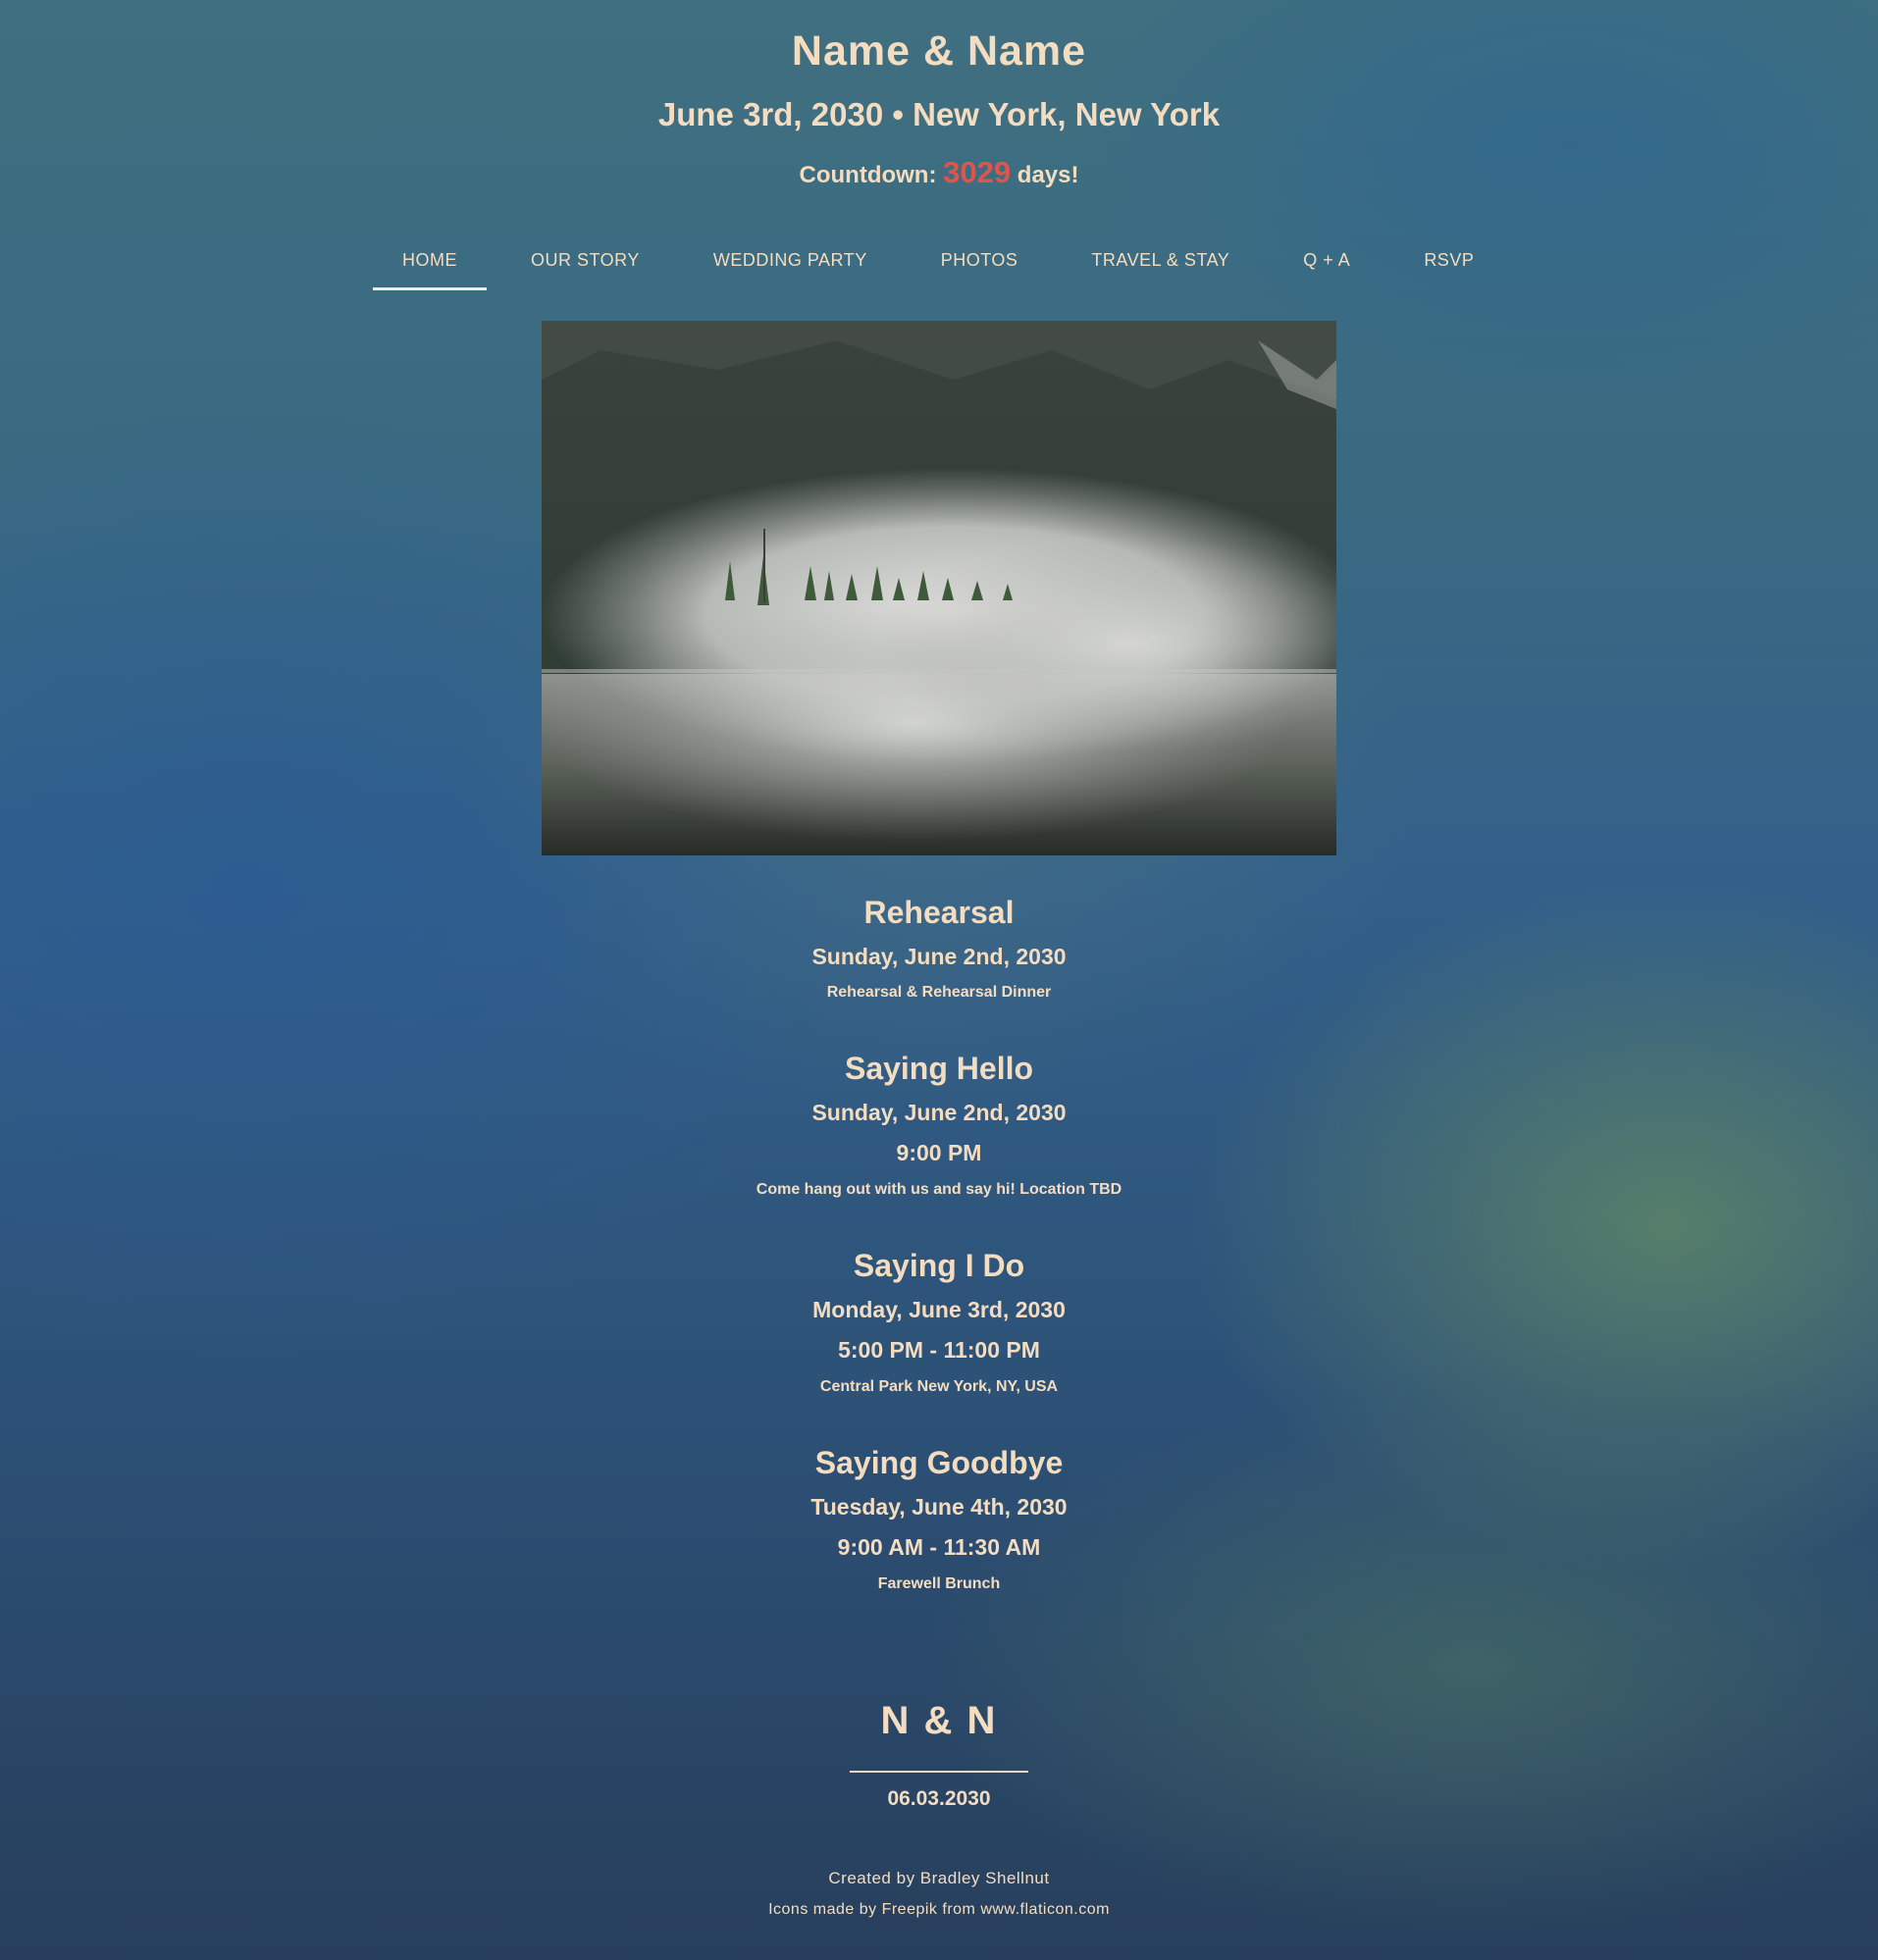 The height and width of the screenshot is (1960, 1878). I want to click on misty-lake-image, so click(939, 588).